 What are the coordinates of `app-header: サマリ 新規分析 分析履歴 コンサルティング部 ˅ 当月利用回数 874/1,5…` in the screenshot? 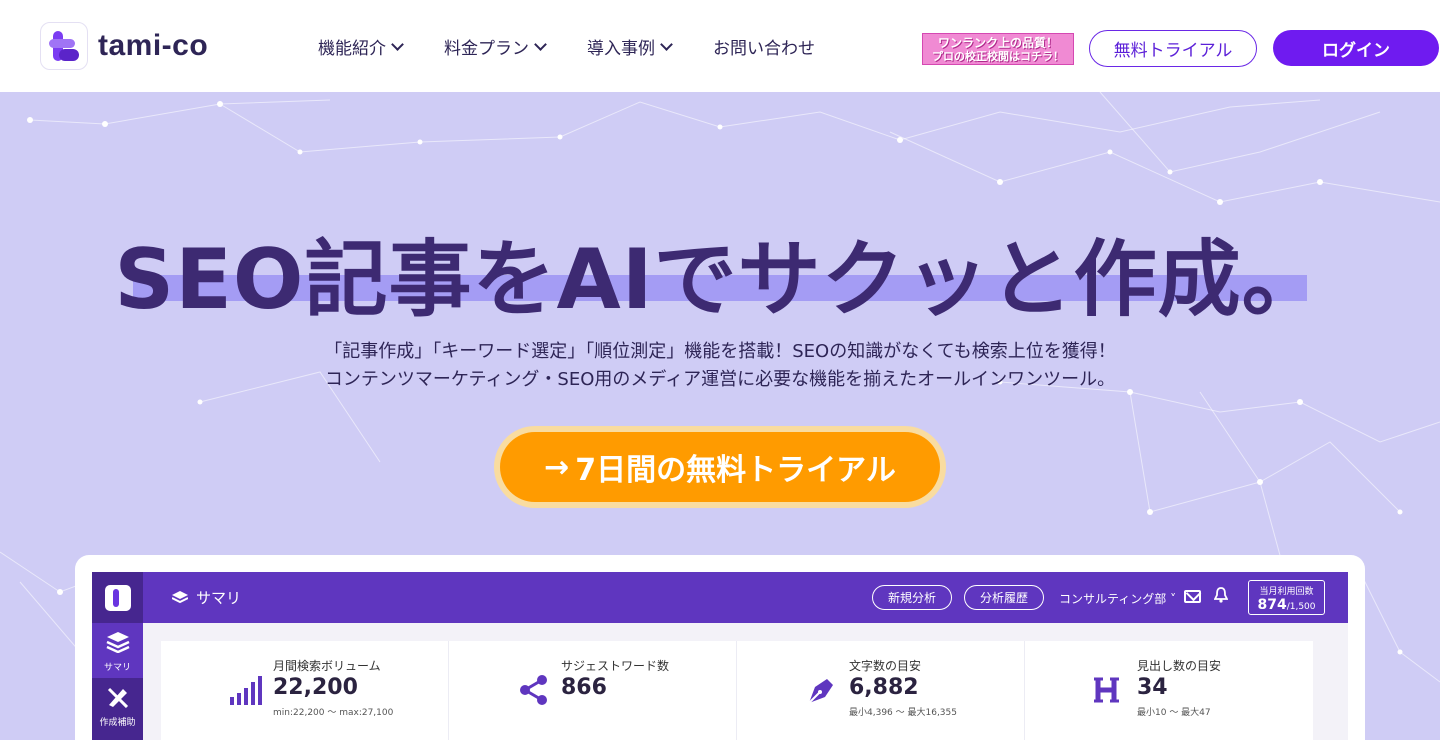 It's located at (720, 597).